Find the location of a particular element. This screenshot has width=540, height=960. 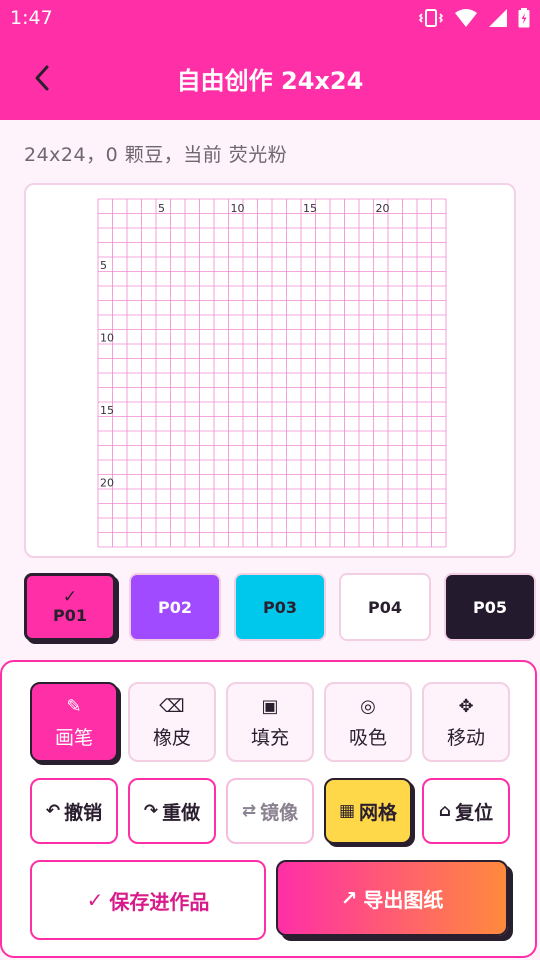

canvas-summary: 24x24，0 颗豆，当前 荧光粉 is located at coordinates (156, 155).